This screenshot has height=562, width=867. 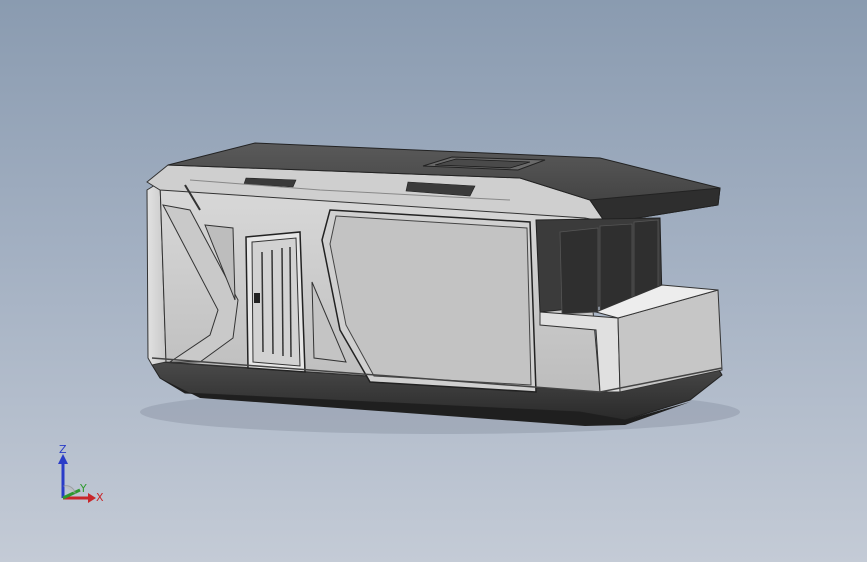 What do you see at coordinates (83, 488) in the screenshot?
I see `y-axis-label: Y` at bounding box center [83, 488].